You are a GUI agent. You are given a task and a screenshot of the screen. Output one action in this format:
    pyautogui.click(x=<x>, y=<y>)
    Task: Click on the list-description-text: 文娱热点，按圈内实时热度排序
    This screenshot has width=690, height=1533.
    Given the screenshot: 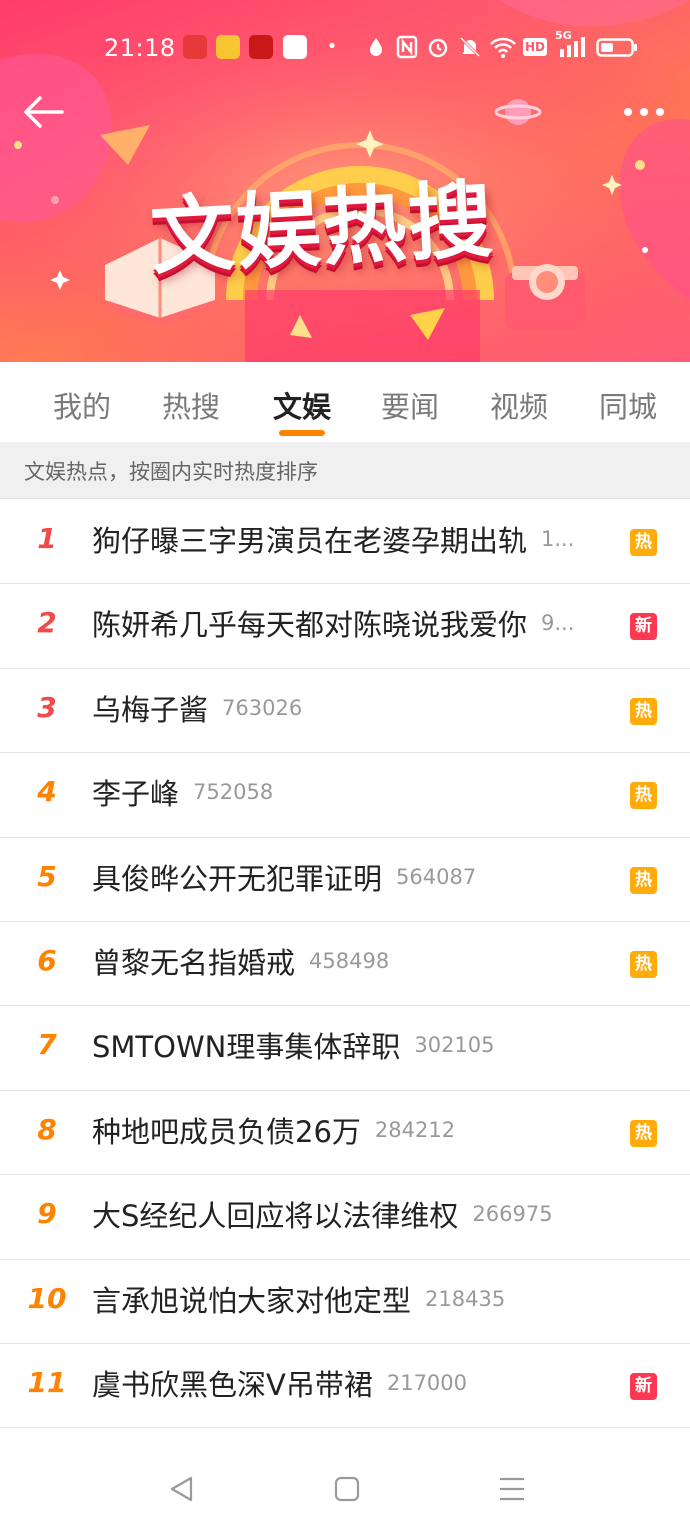 What is the action you would take?
    pyautogui.click(x=171, y=472)
    